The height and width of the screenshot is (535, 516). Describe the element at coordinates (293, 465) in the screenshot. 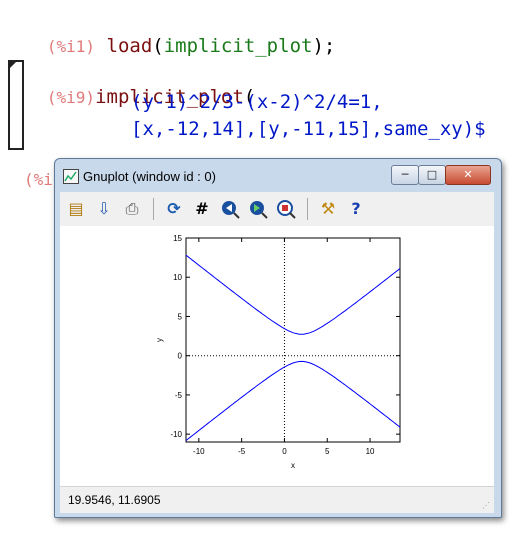

I see `x-axis-label: x` at that location.